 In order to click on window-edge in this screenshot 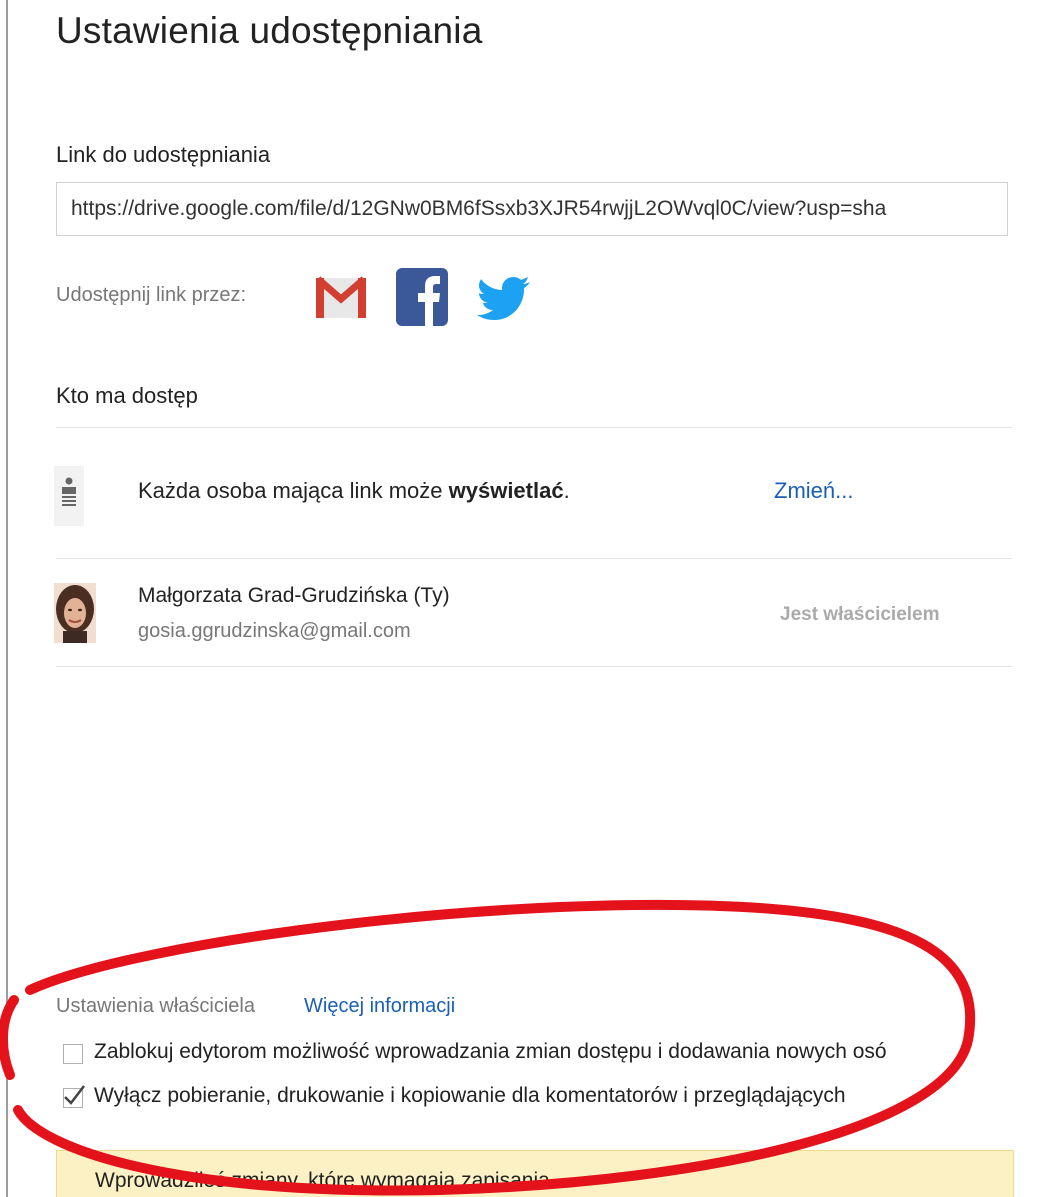, I will do `click(7, 598)`.